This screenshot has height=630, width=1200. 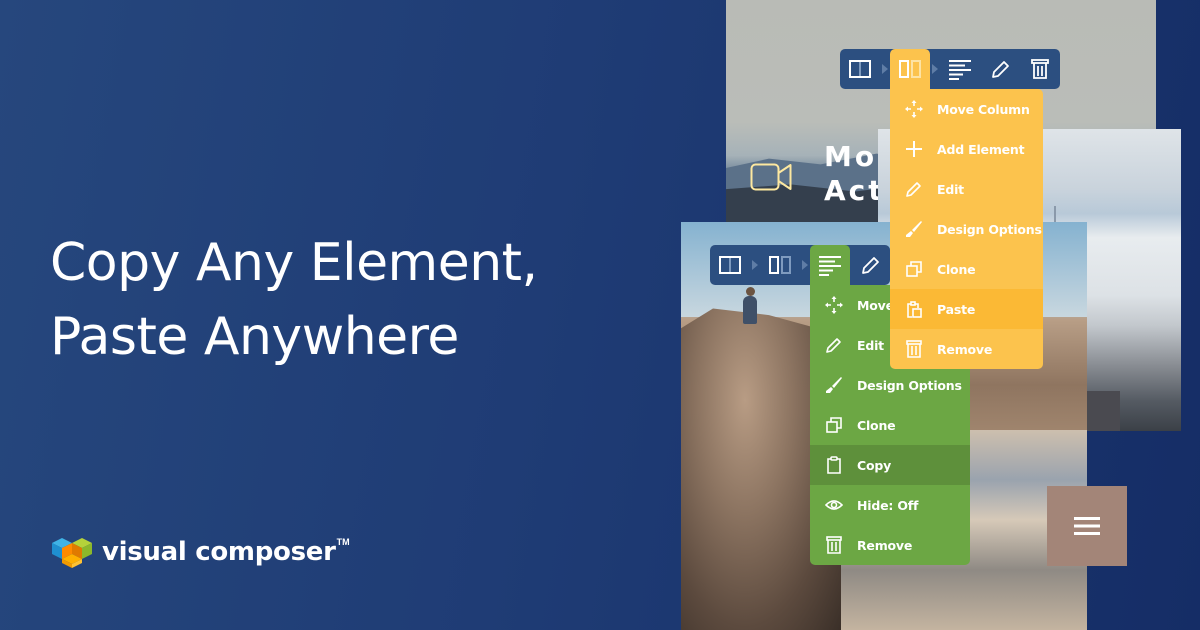 I want to click on brand-logo: visual composer TM, so click(x=200, y=552).